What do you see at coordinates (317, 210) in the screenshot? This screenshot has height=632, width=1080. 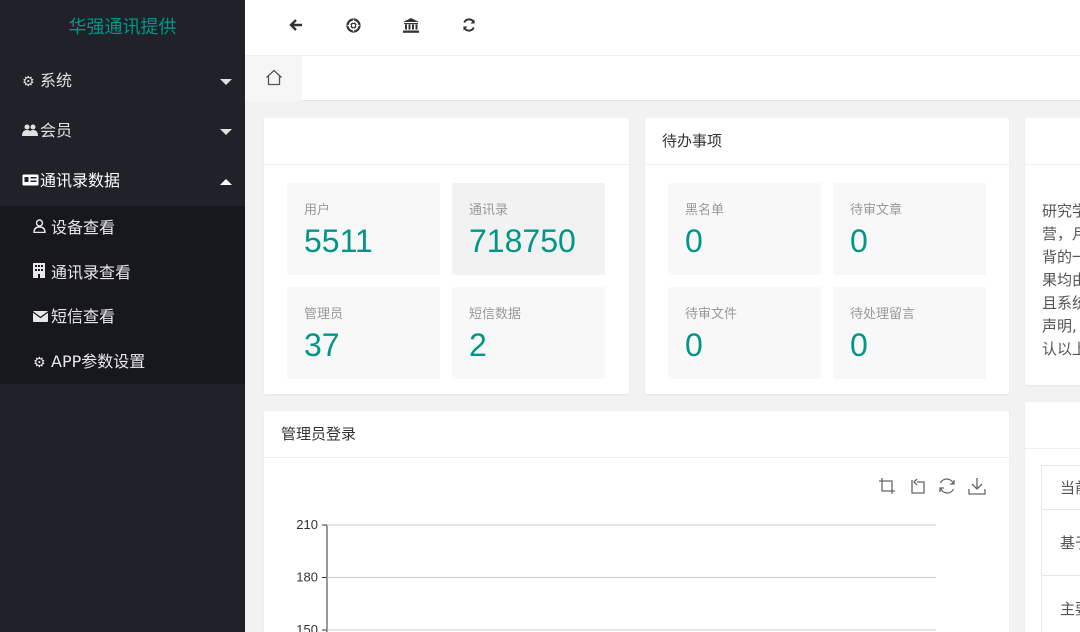 I see `stat-label: 用户` at bounding box center [317, 210].